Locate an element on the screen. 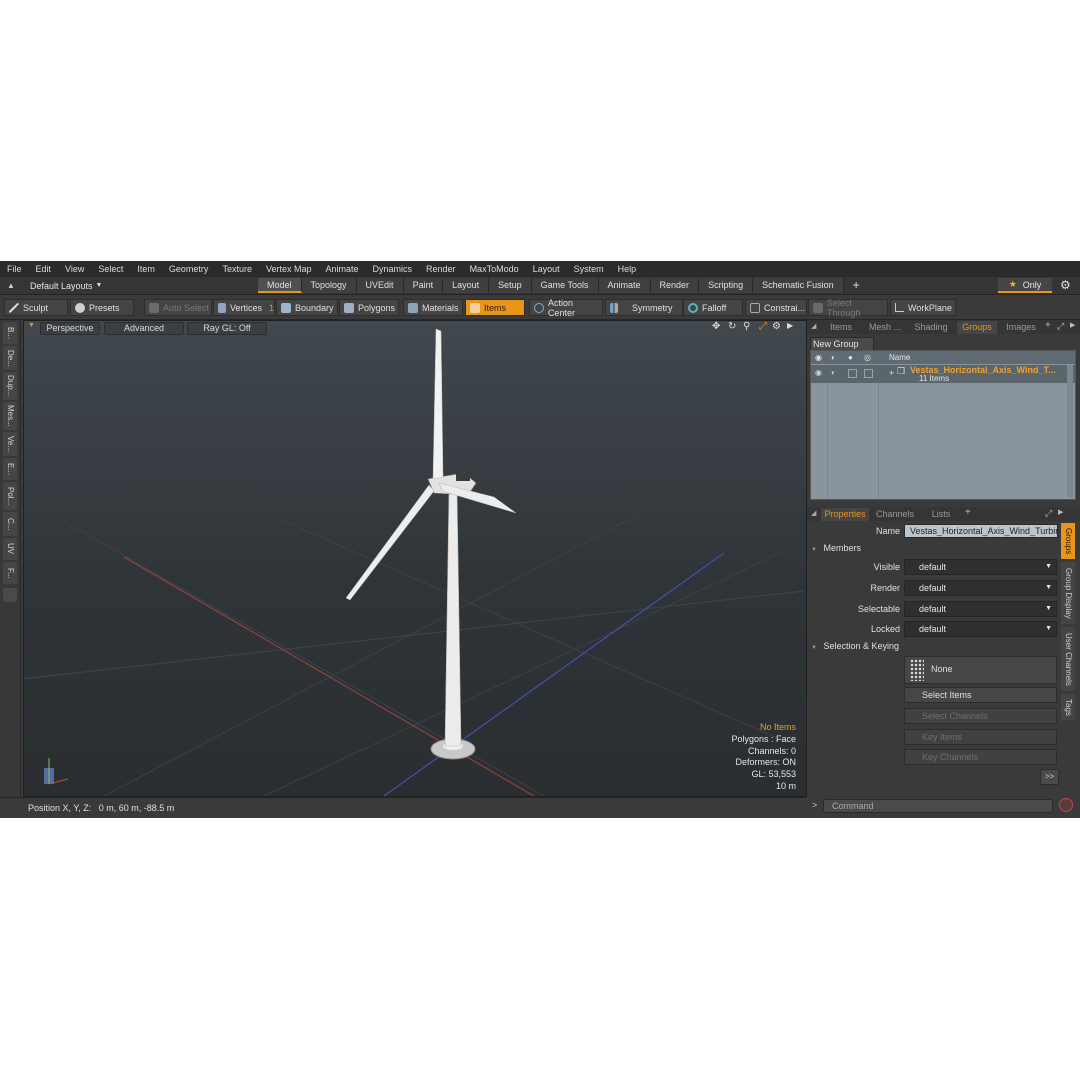  side-tab-tags: Tags is located at coordinates (1068, 707).